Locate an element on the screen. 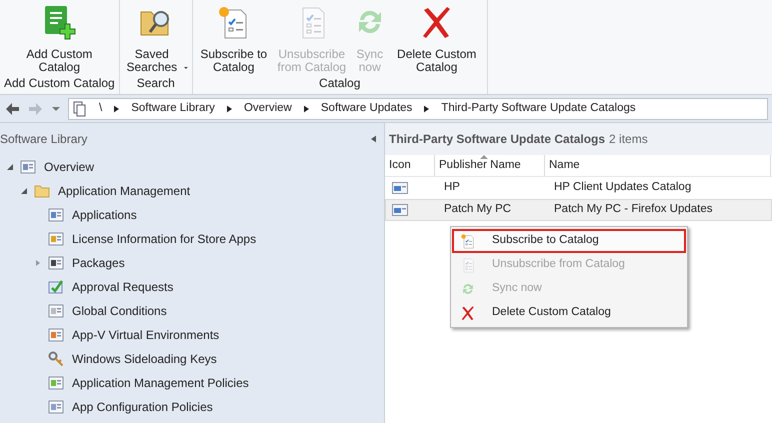 The width and height of the screenshot is (772, 423). group-label: Add Custom Catalog is located at coordinates (59, 83).